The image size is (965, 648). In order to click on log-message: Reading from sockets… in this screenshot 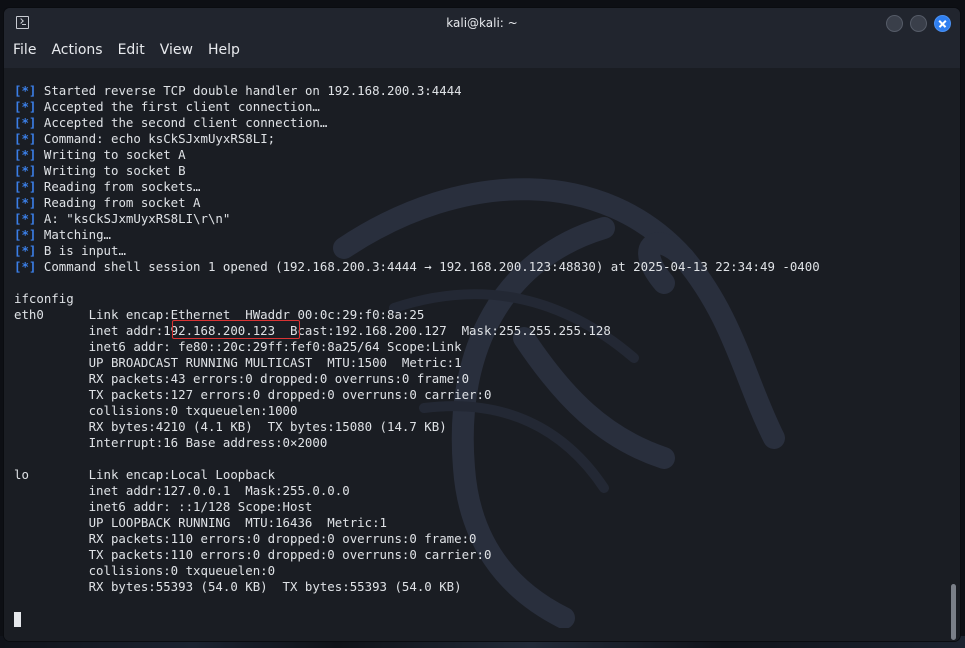, I will do `click(122, 186)`.